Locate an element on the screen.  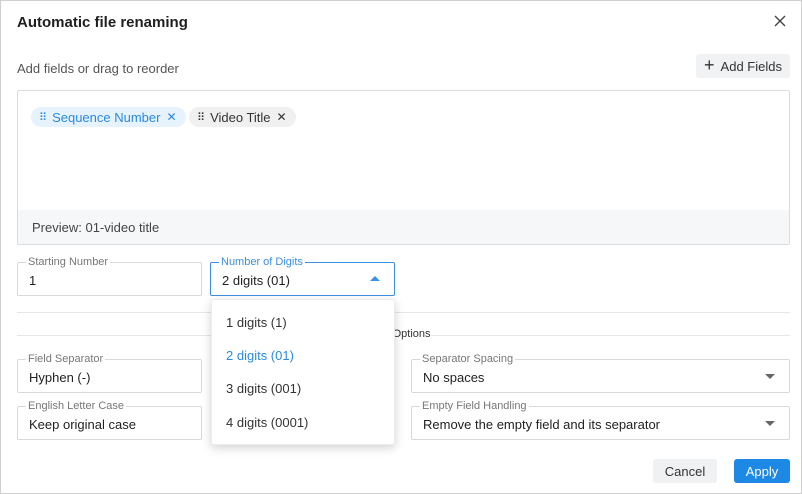
chip-label: Video Title is located at coordinates (240, 117).